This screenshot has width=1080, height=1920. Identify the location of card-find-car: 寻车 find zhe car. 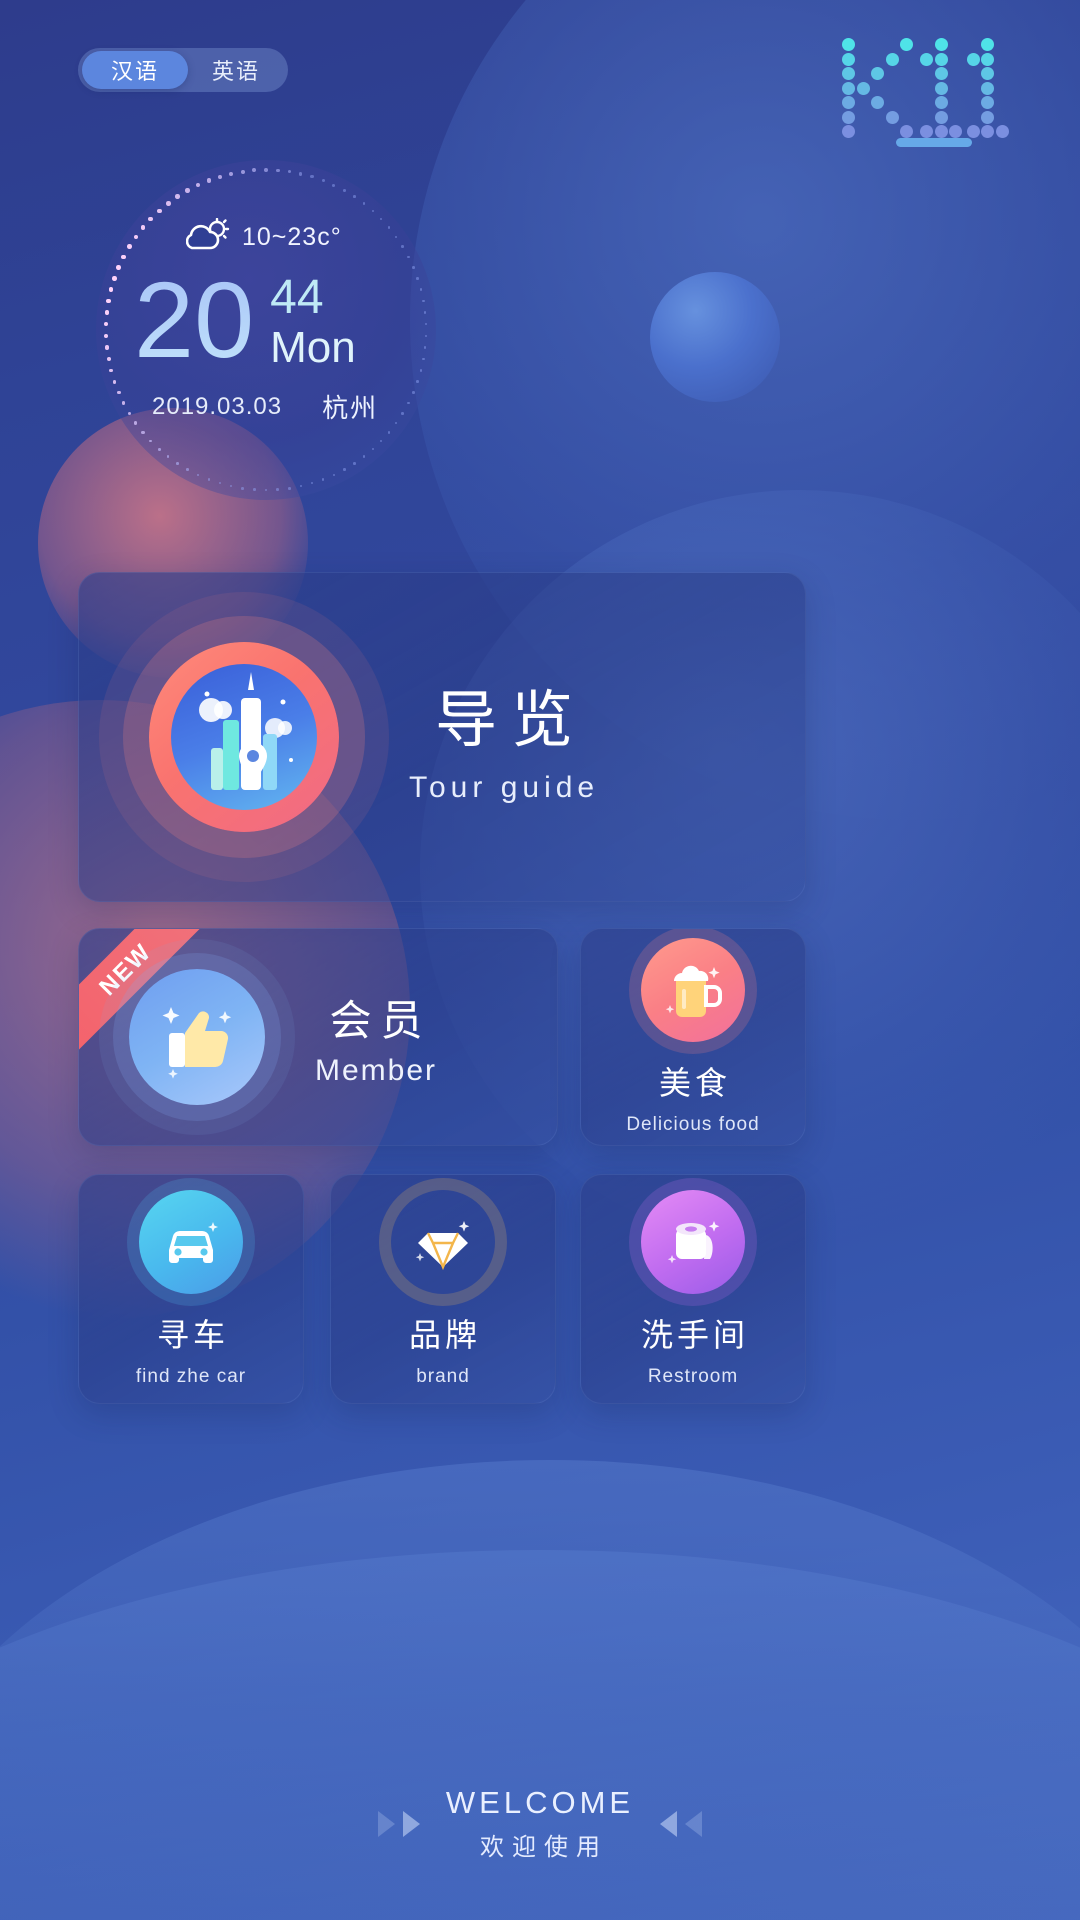
(191, 1289).